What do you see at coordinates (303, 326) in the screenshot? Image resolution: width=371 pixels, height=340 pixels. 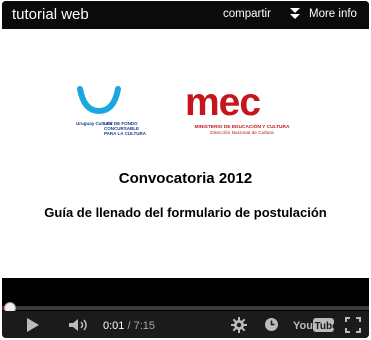 I see `svg-text: You` at bounding box center [303, 326].